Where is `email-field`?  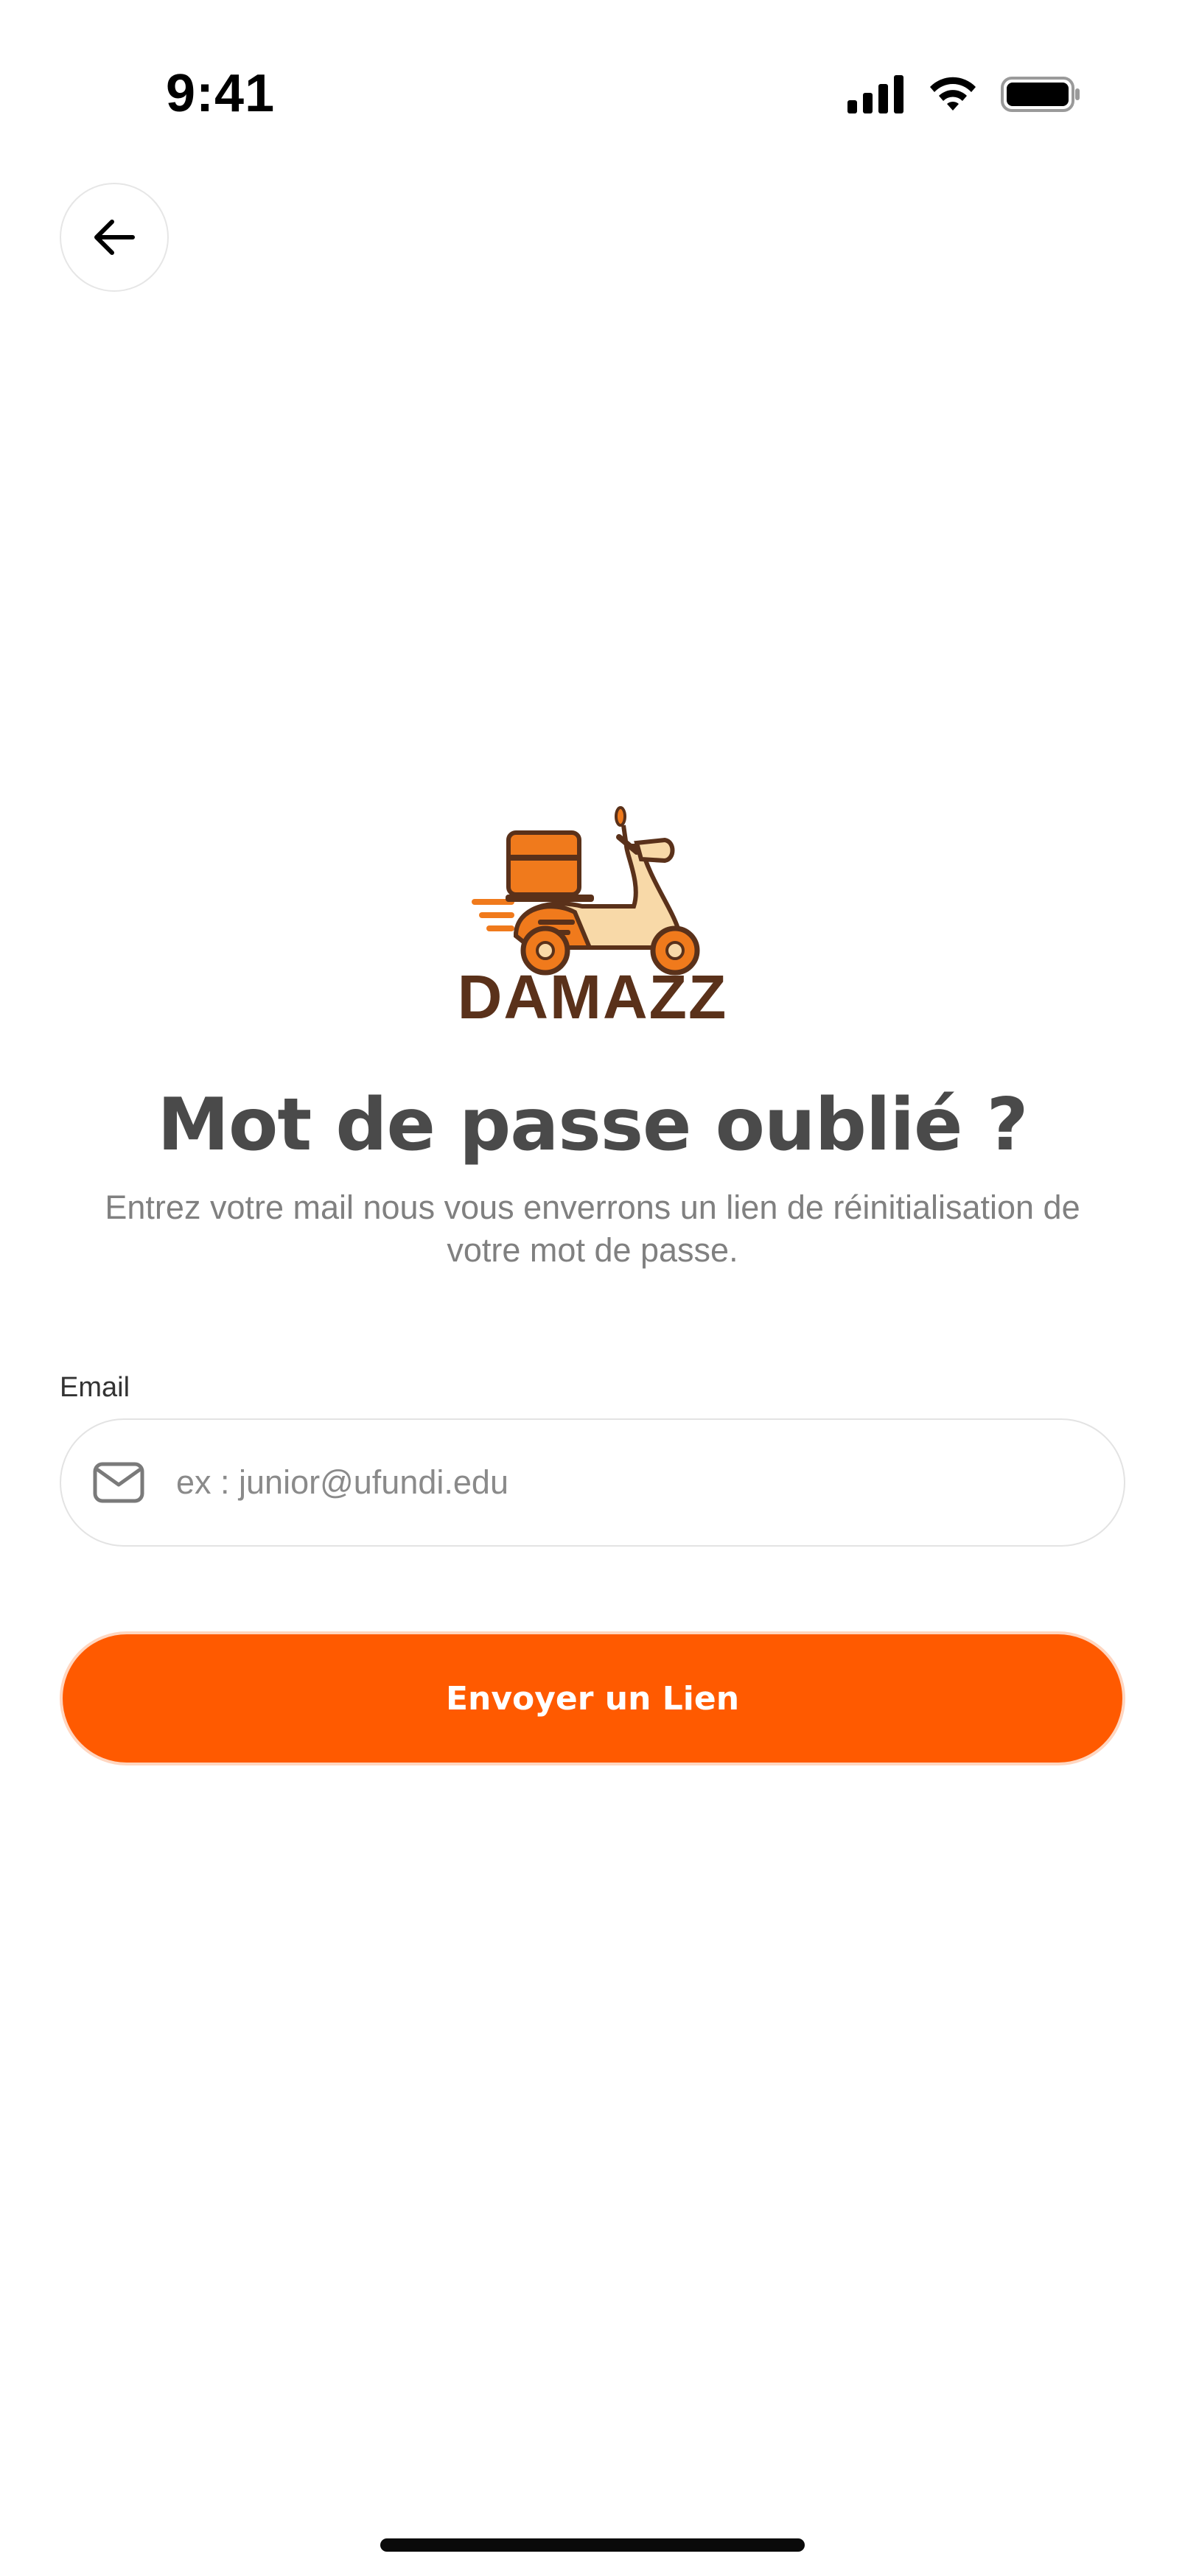 email-field is located at coordinates (592, 1482).